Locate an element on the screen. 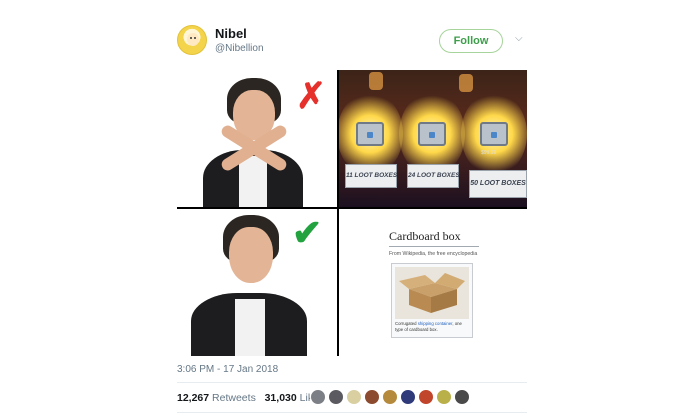 The image size is (700, 420). cardboard-box-photo is located at coordinates (432, 293).